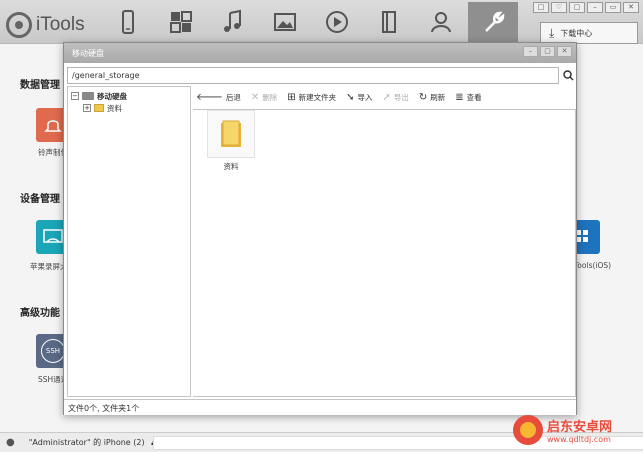 This screenshot has height=452, width=643. What do you see at coordinates (613, 7) in the screenshot?
I see `maximize-button: ▭` at bounding box center [613, 7].